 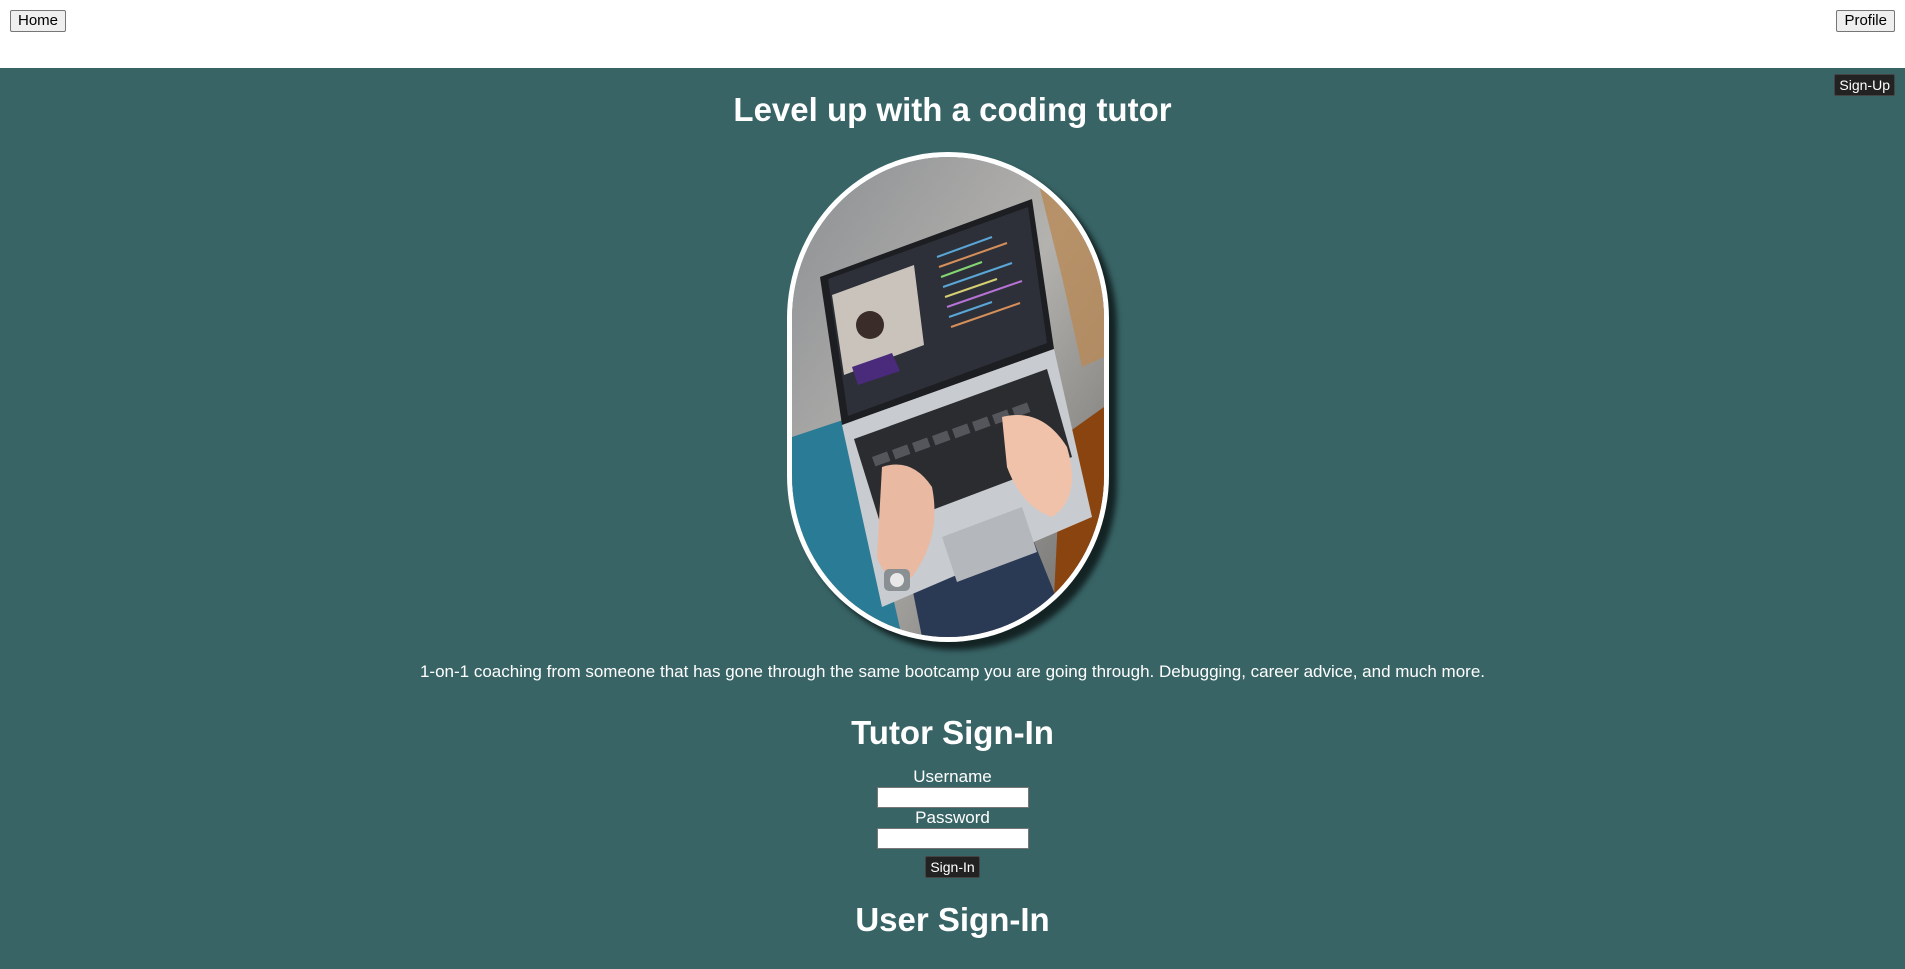 I want to click on username-label: Username, so click(x=952, y=776).